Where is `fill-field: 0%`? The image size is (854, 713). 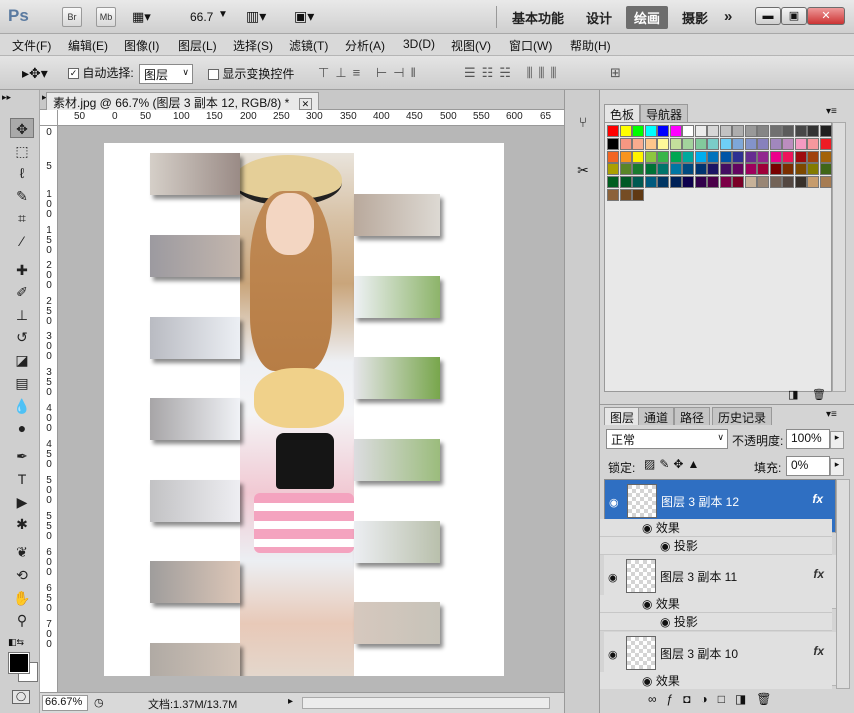 fill-field: 0% is located at coordinates (808, 466).